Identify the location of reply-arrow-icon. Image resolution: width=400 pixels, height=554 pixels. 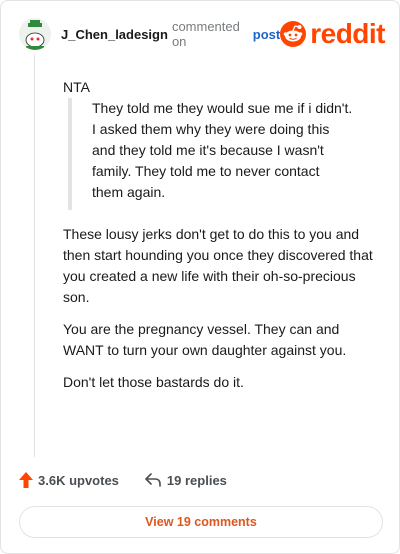
(153, 480).